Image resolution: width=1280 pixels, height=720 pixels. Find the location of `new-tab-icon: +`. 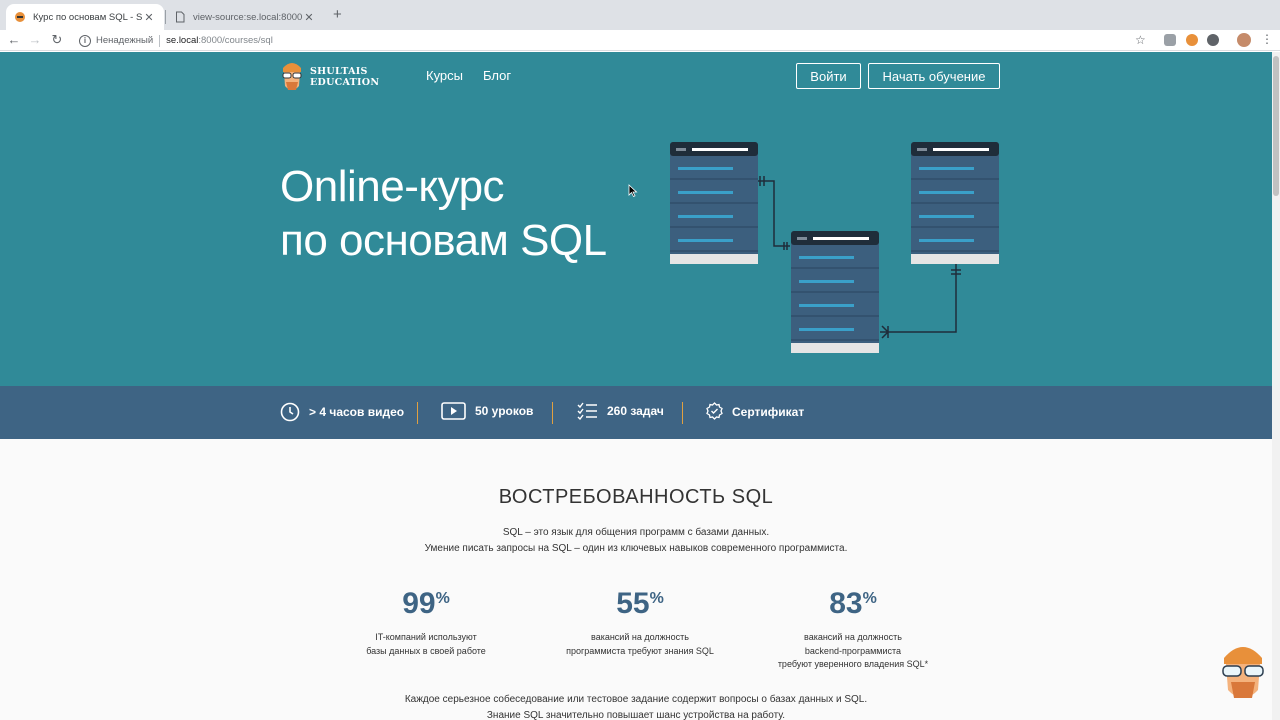

new-tab-icon: + is located at coordinates (337, 14).